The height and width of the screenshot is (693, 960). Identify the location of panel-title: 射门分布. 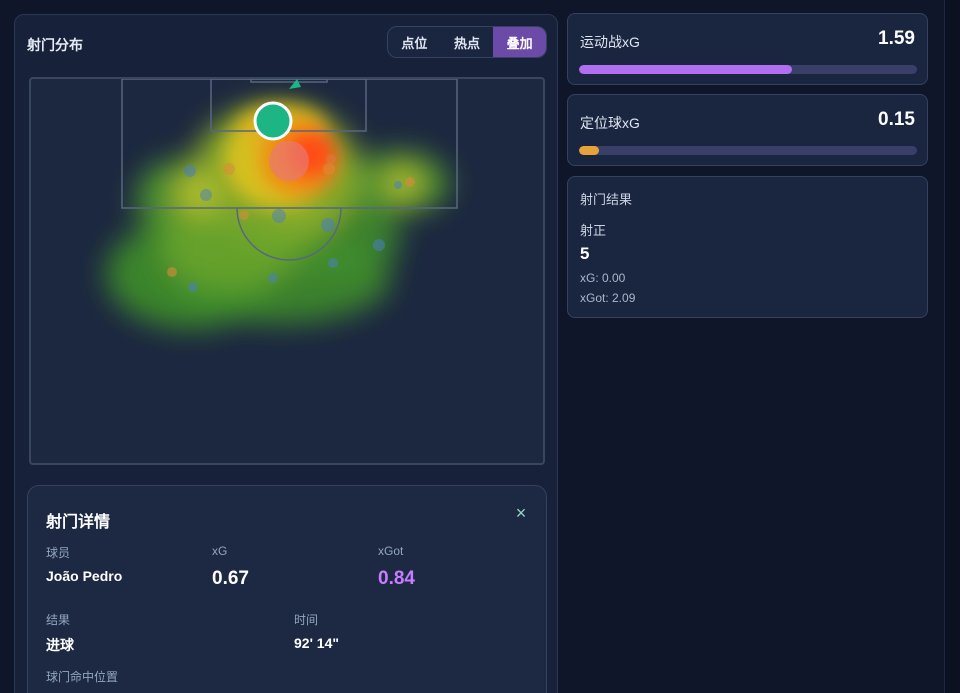
(55, 45).